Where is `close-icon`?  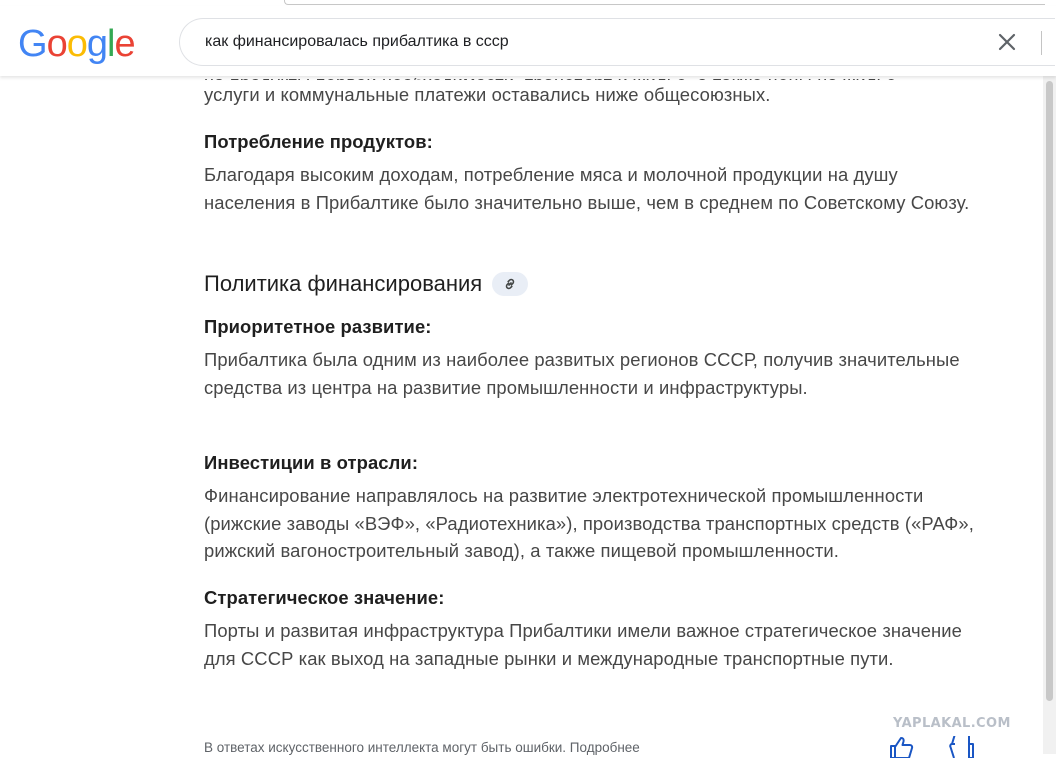
close-icon is located at coordinates (1007, 42).